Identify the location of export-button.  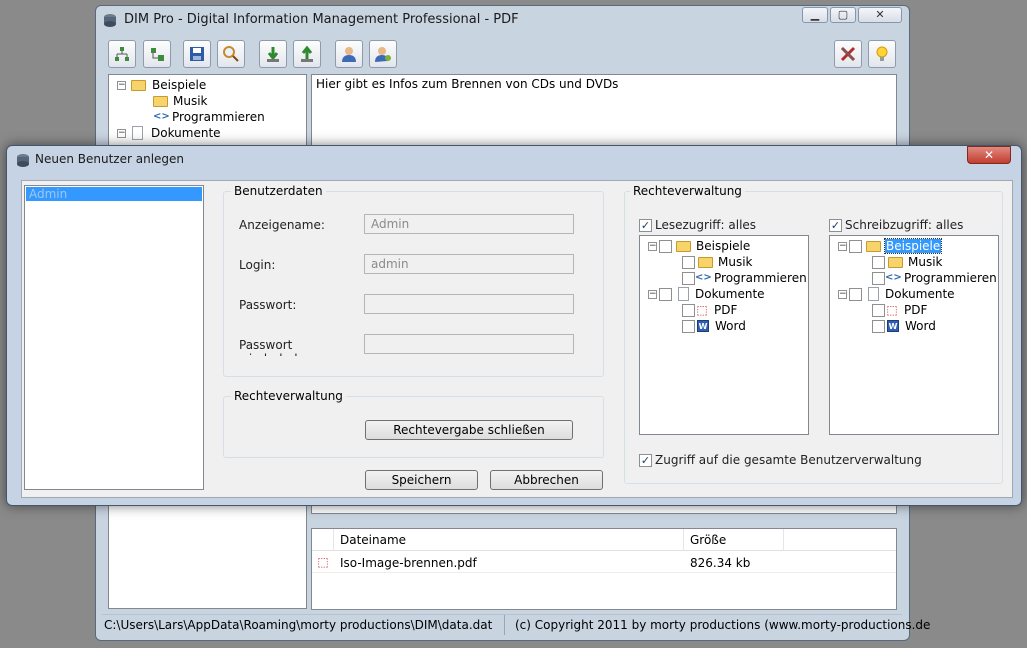
(307, 54).